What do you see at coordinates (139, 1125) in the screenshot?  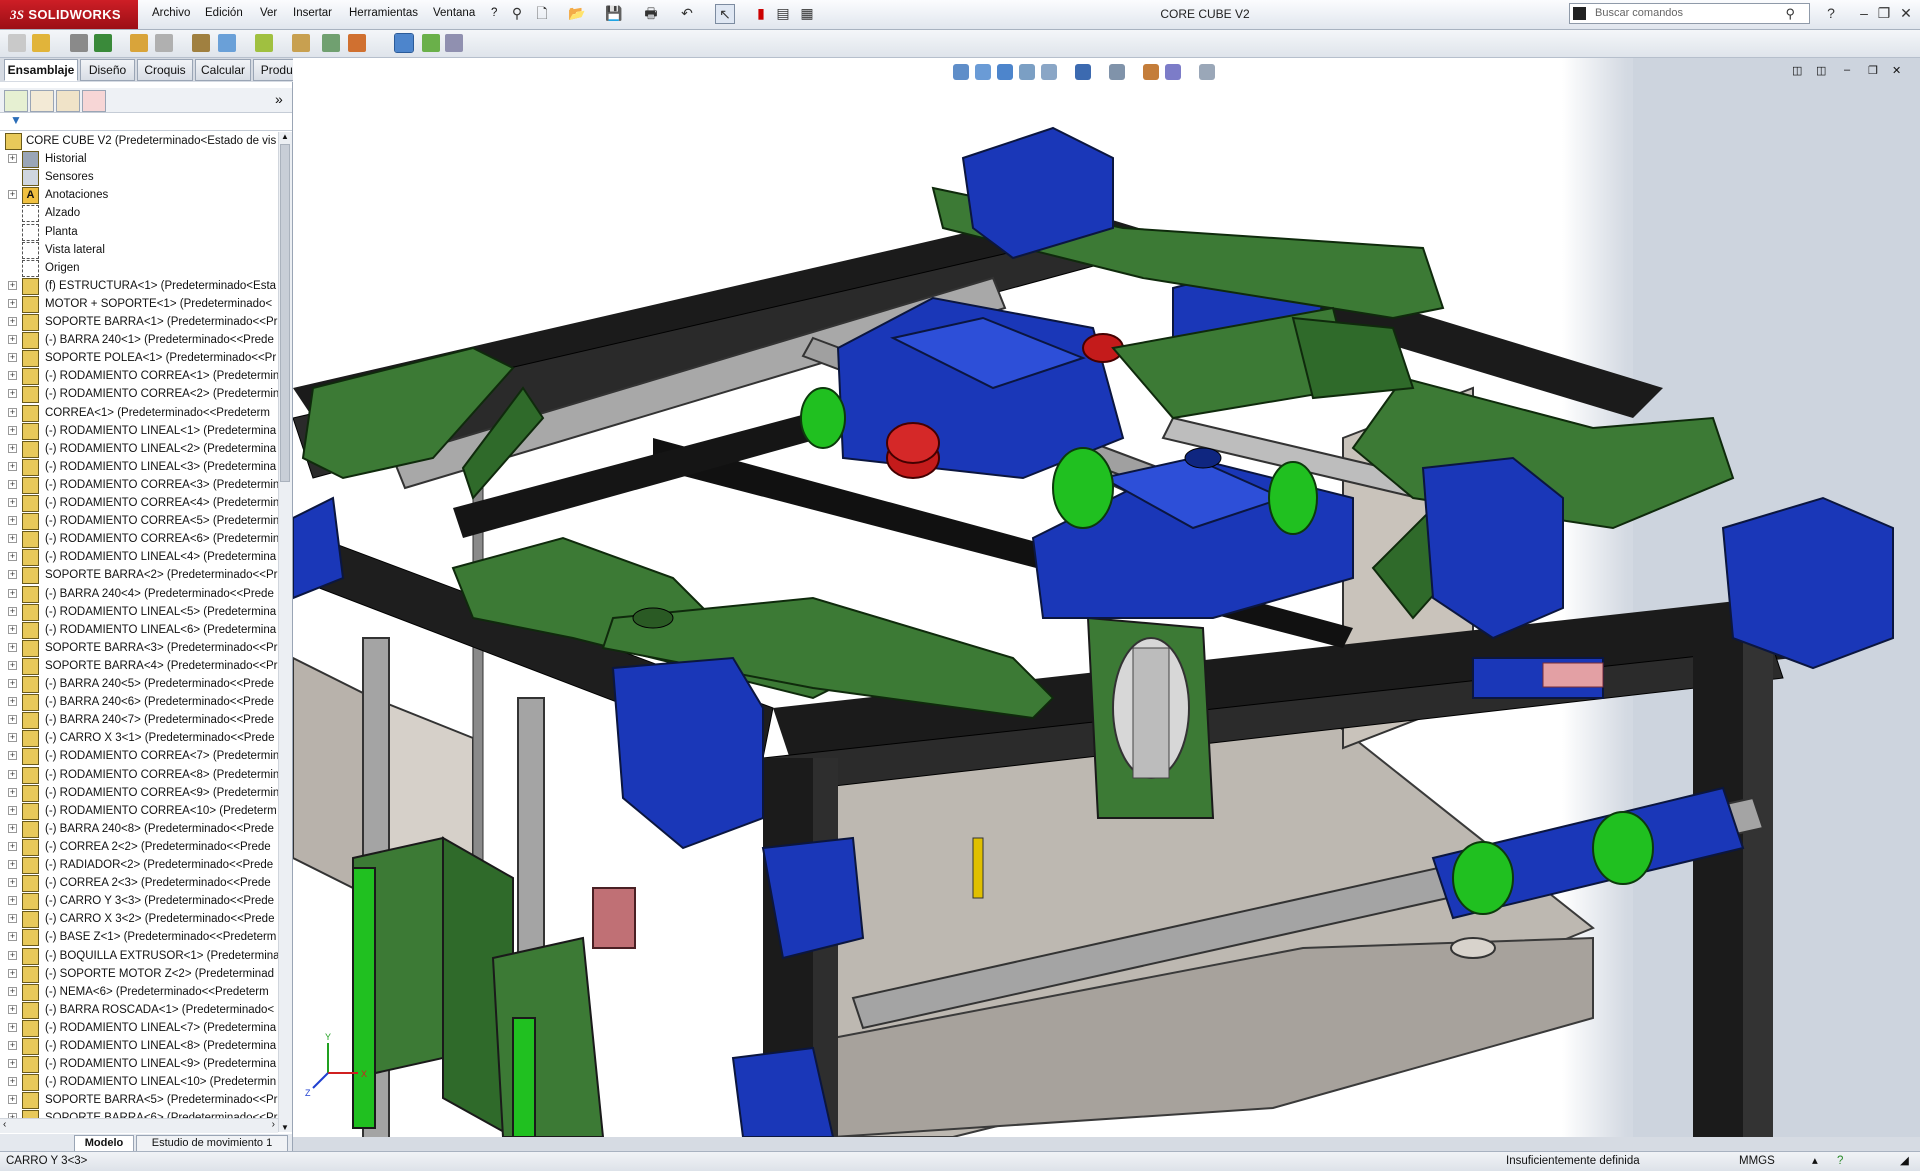 I see `tree-horizontal-scrollbar: ‹ ›` at bounding box center [139, 1125].